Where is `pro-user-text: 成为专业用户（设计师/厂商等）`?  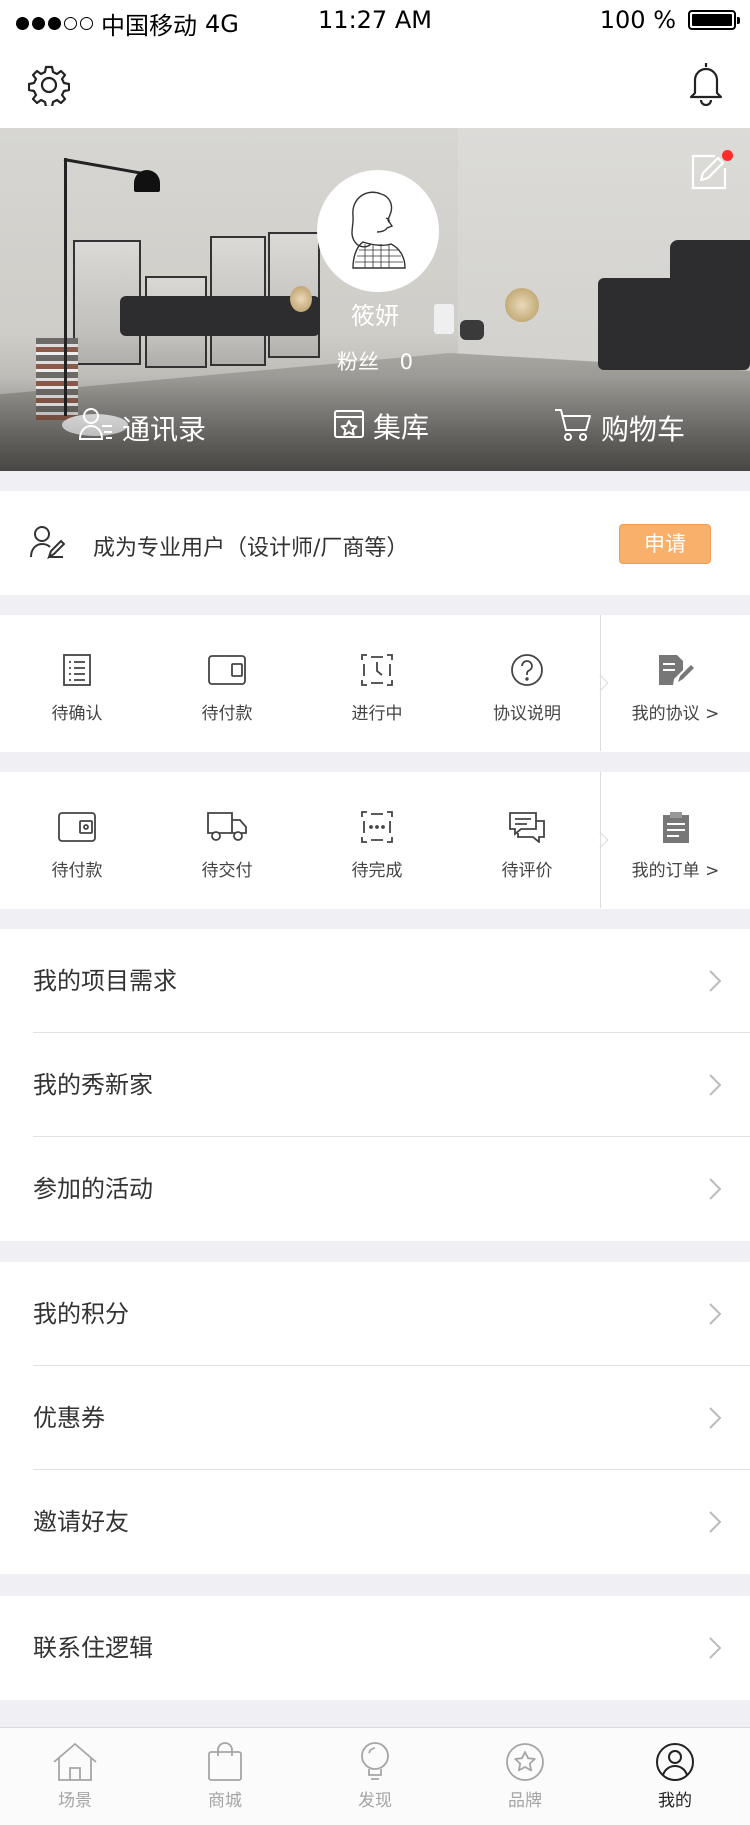 pro-user-text: 成为专业用户（设计师/厂商等） is located at coordinates (250, 546).